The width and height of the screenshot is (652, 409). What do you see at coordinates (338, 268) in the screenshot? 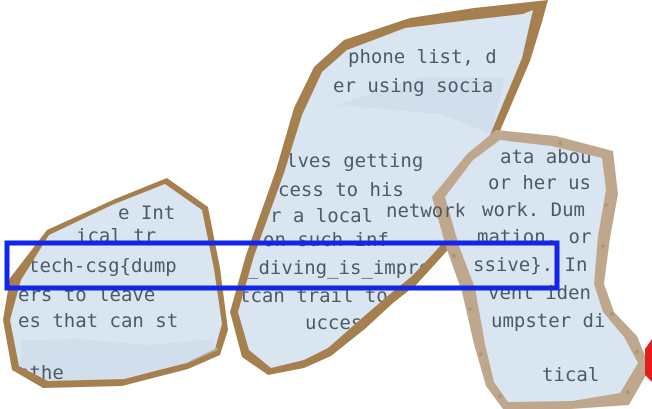
I see `middle-fragment-line-7: _diving_is_impre` at bounding box center [338, 268].